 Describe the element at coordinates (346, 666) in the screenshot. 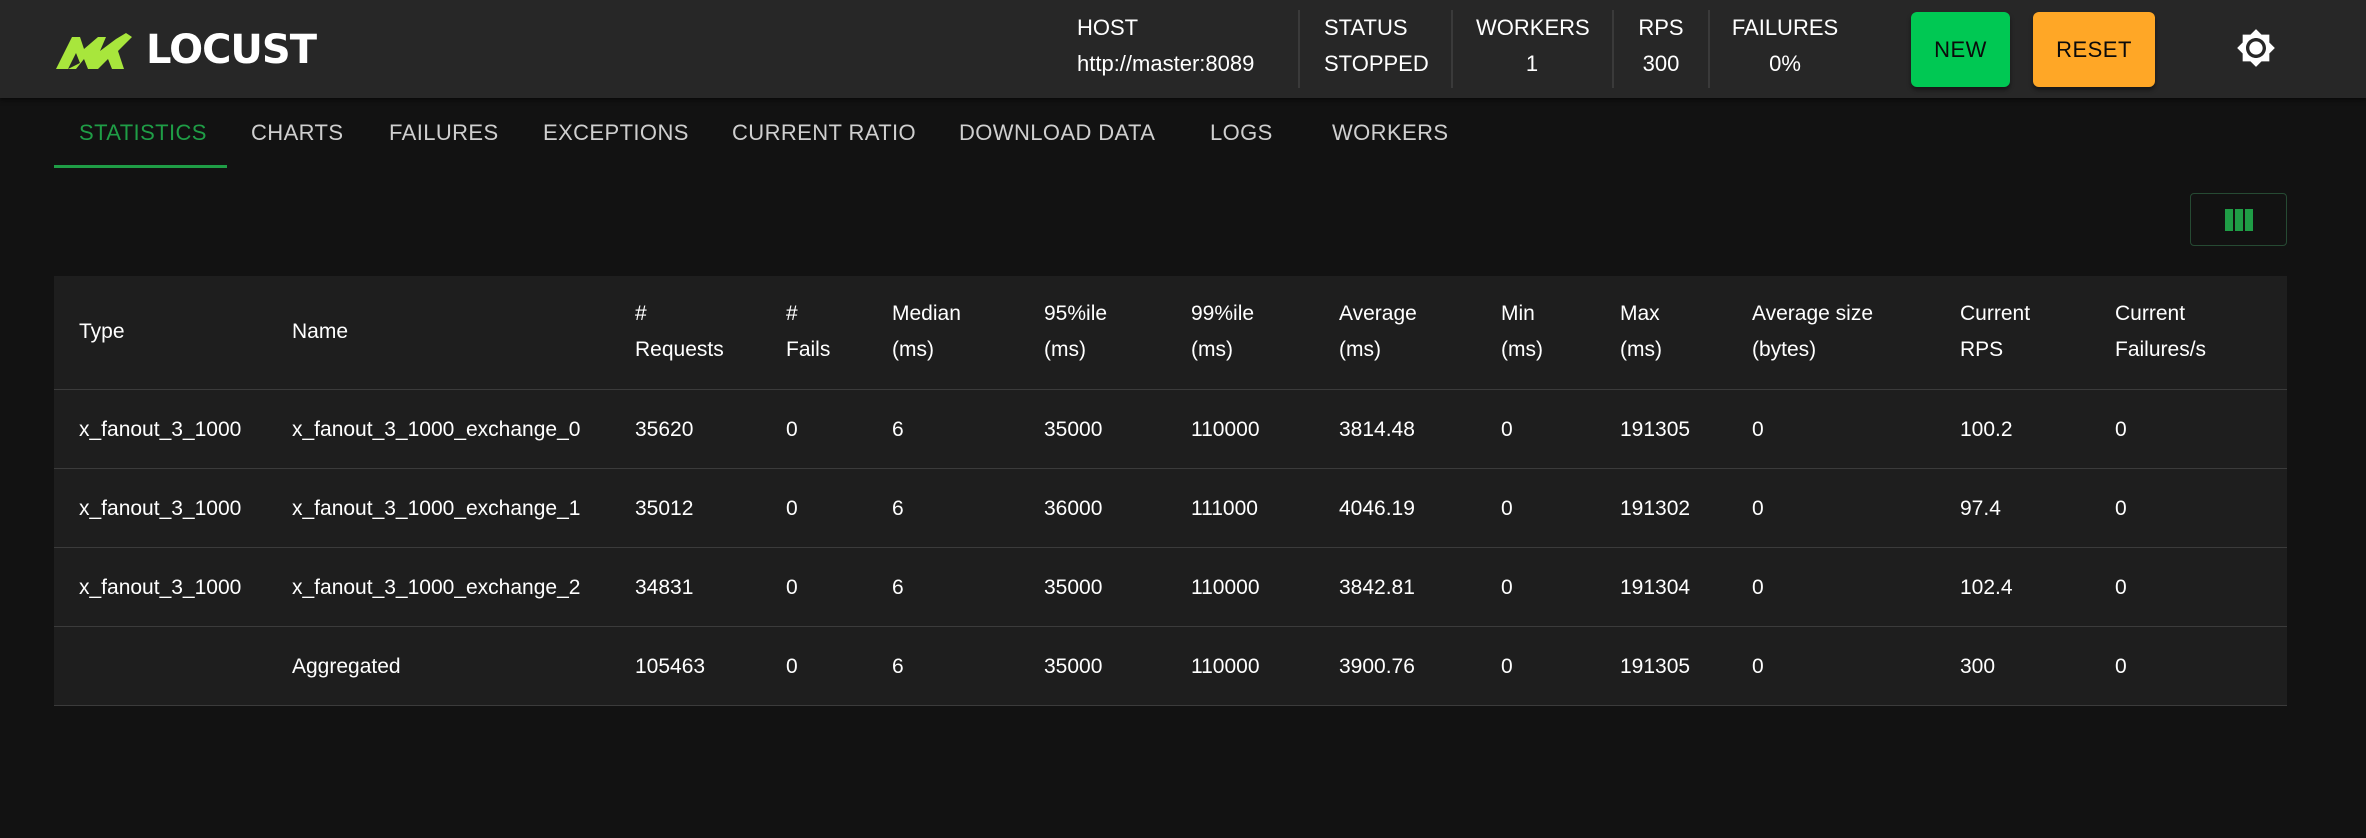

I see `cell-name: Aggregated` at that location.